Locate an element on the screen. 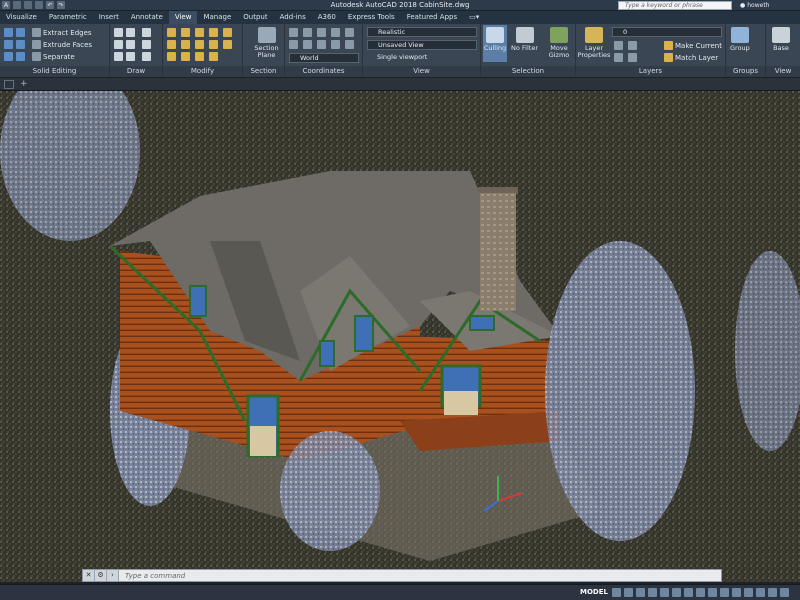 The height and width of the screenshot is (600, 800). ucs-z-icon is located at coordinates (335, 32).